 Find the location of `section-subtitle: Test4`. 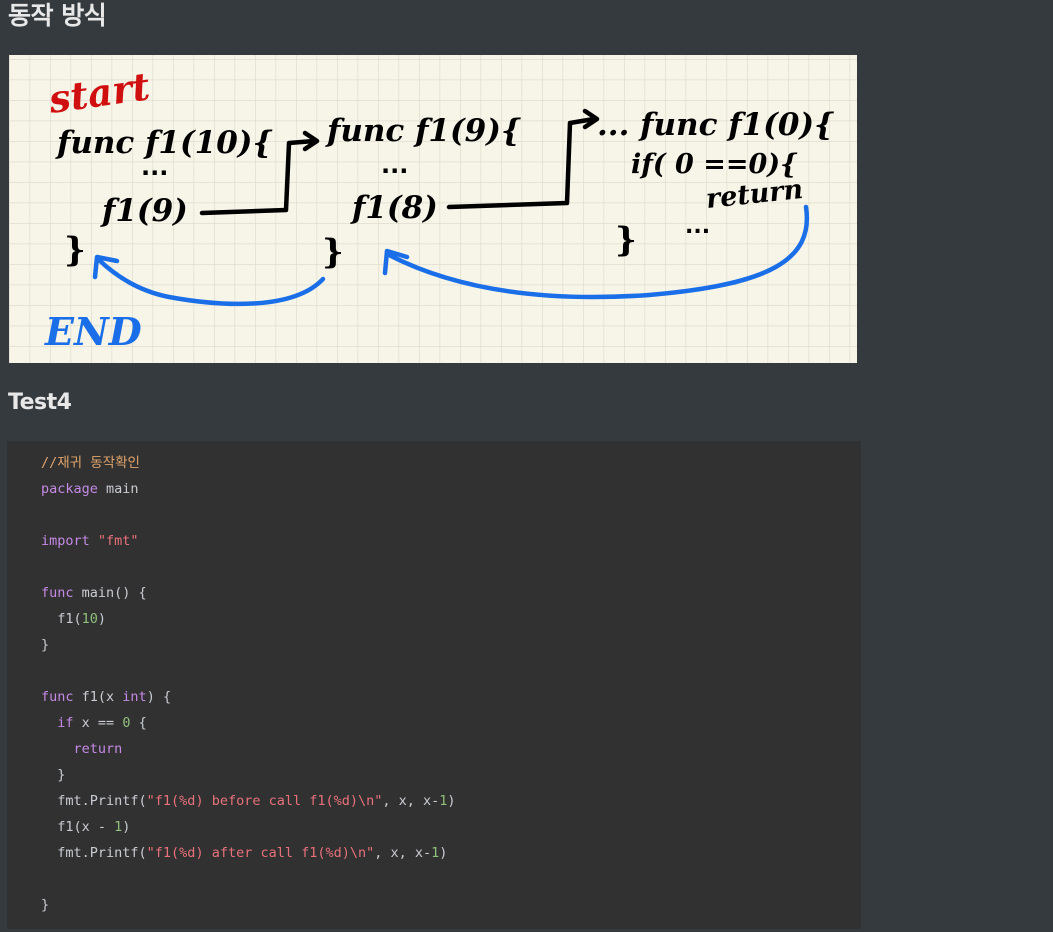

section-subtitle: Test4 is located at coordinates (40, 402).